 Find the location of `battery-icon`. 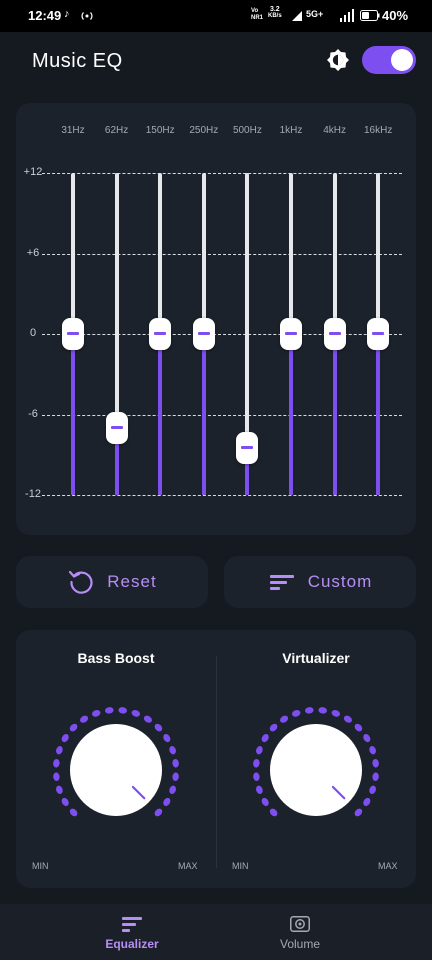

battery-icon is located at coordinates (370, 15).